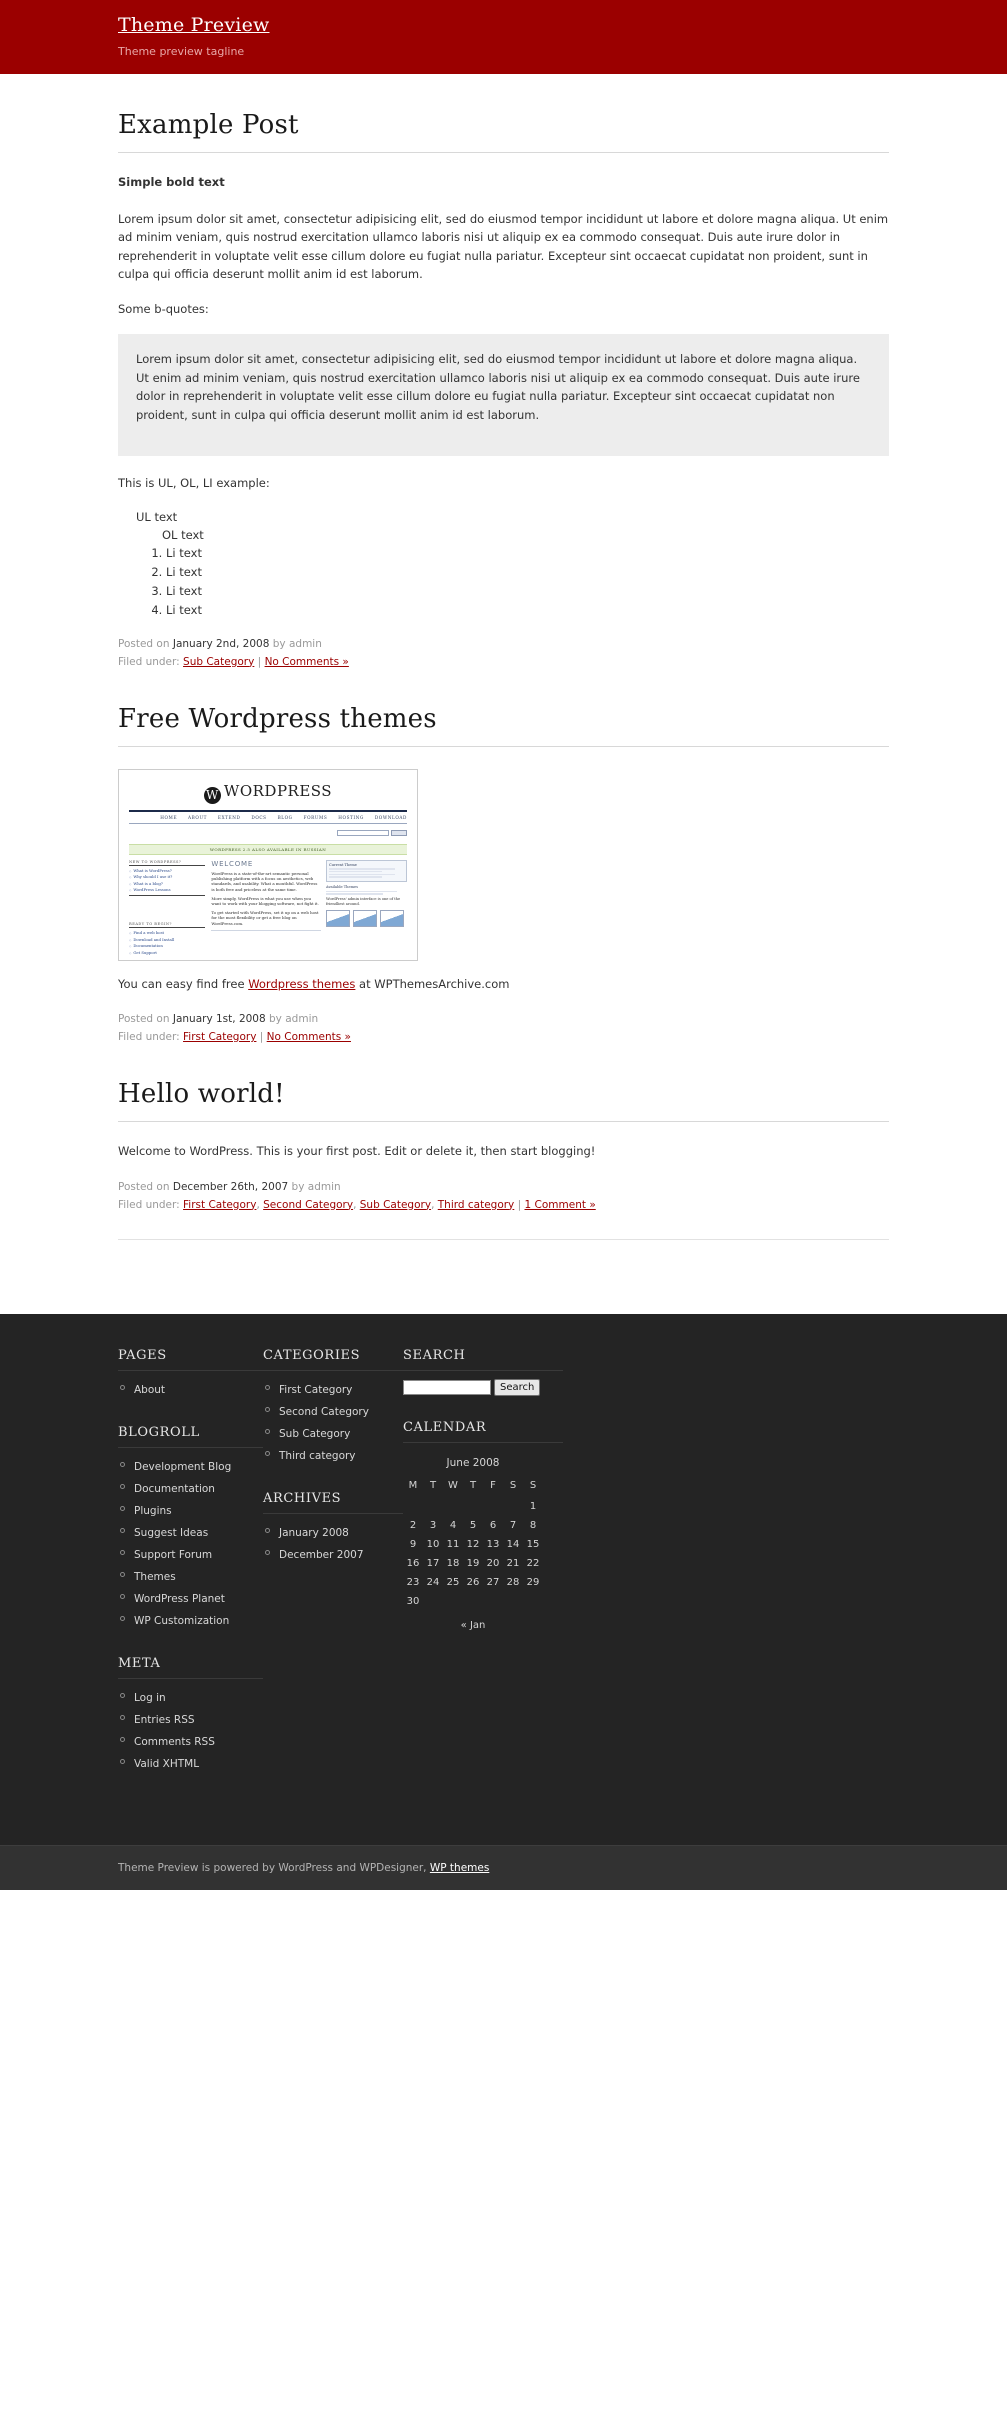 This screenshot has width=1007, height=2430. What do you see at coordinates (459, 1868) in the screenshot?
I see `wp-themes-credit-link: WP themes` at bounding box center [459, 1868].